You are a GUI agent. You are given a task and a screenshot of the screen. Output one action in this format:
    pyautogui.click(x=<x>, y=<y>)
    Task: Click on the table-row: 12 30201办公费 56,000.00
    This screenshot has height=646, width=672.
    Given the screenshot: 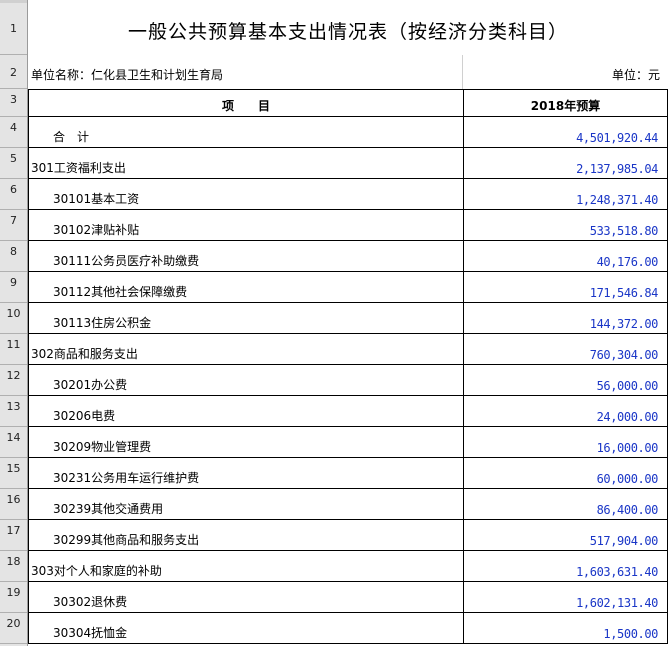 What is the action you would take?
    pyautogui.click(x=336, y=380)
    